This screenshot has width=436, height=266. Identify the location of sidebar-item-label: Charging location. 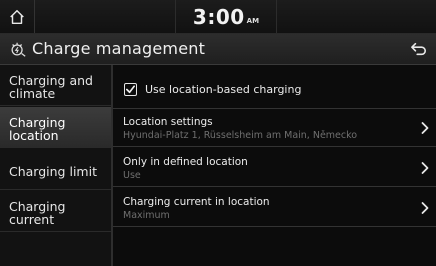
(37, 129).